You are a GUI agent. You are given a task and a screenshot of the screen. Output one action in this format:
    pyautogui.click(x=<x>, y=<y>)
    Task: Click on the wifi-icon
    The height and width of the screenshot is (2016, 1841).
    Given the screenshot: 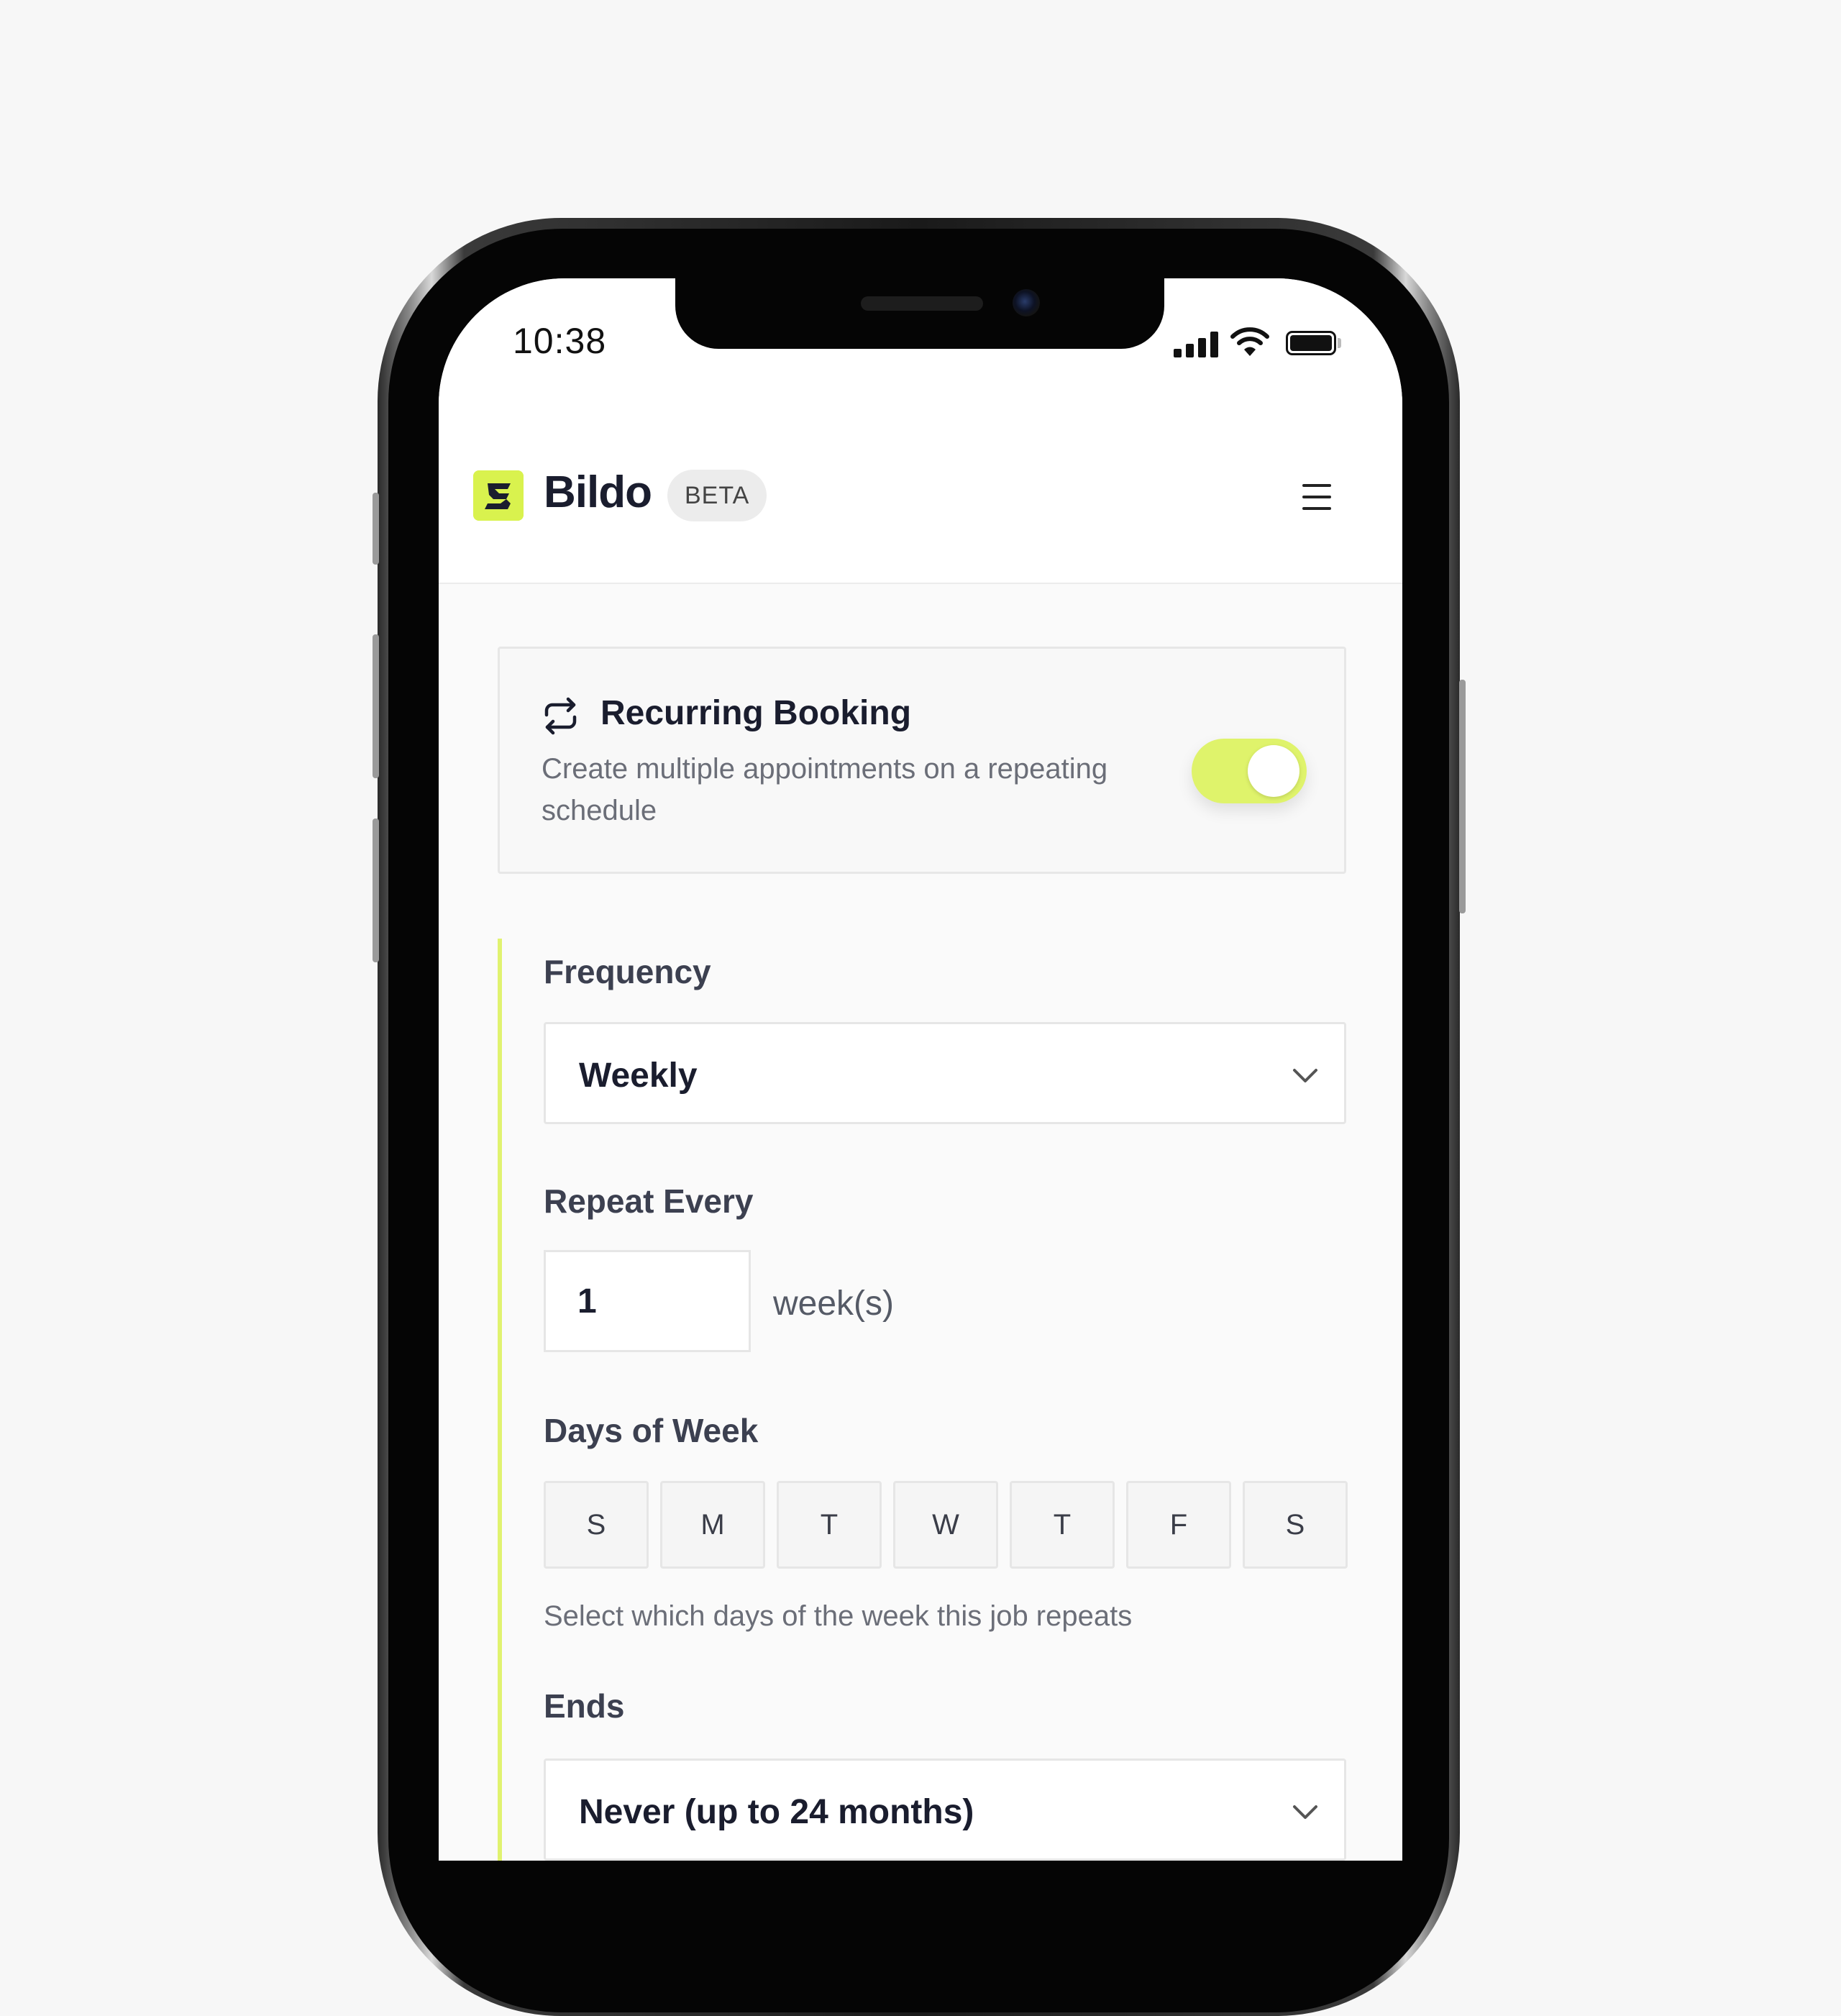 What is the action you would take?
    pyautogui.click(x=1249, y=342)
    